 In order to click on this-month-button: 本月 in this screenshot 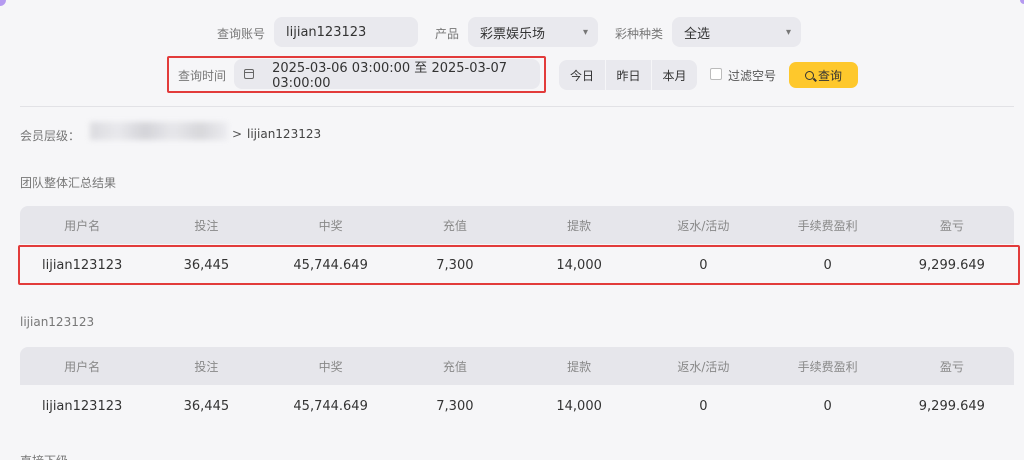, I will do `click(674, 75)`.